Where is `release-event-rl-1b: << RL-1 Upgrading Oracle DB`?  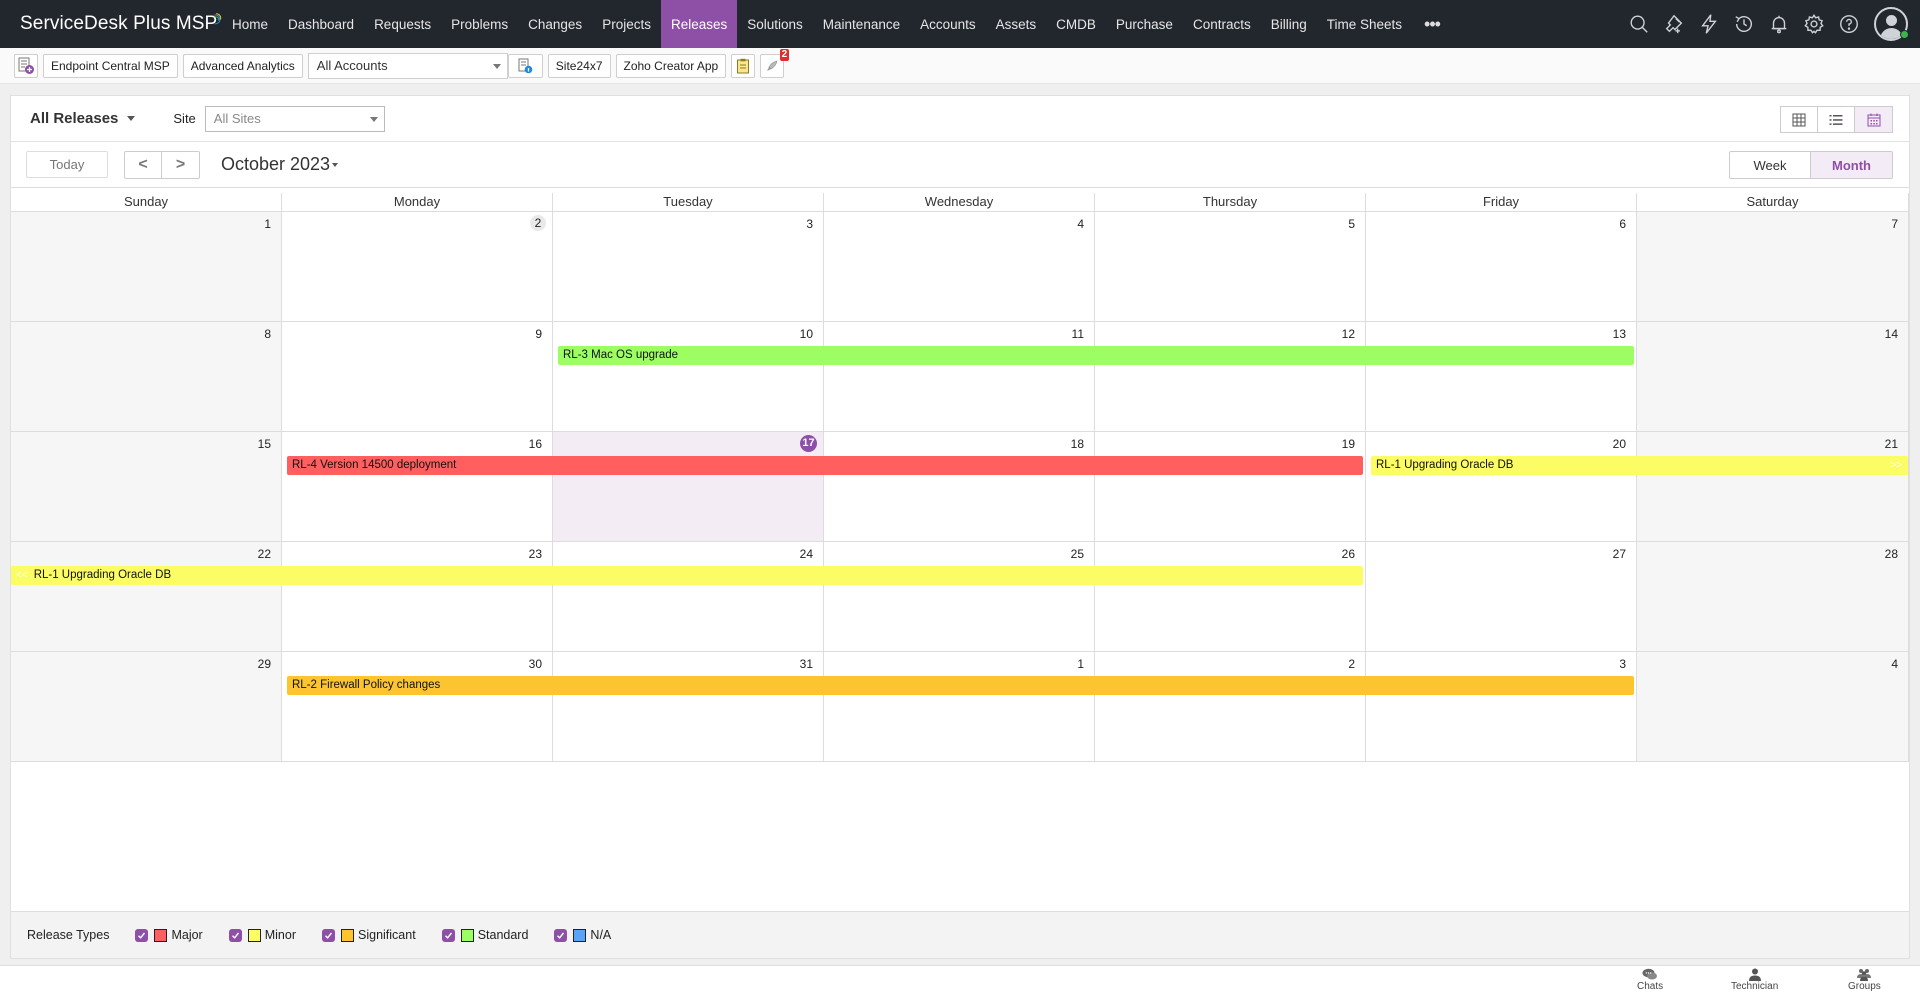 release-event-rl-1b: << RL-1 Upgrading Oracle DB is located at coordinates (687, 575).